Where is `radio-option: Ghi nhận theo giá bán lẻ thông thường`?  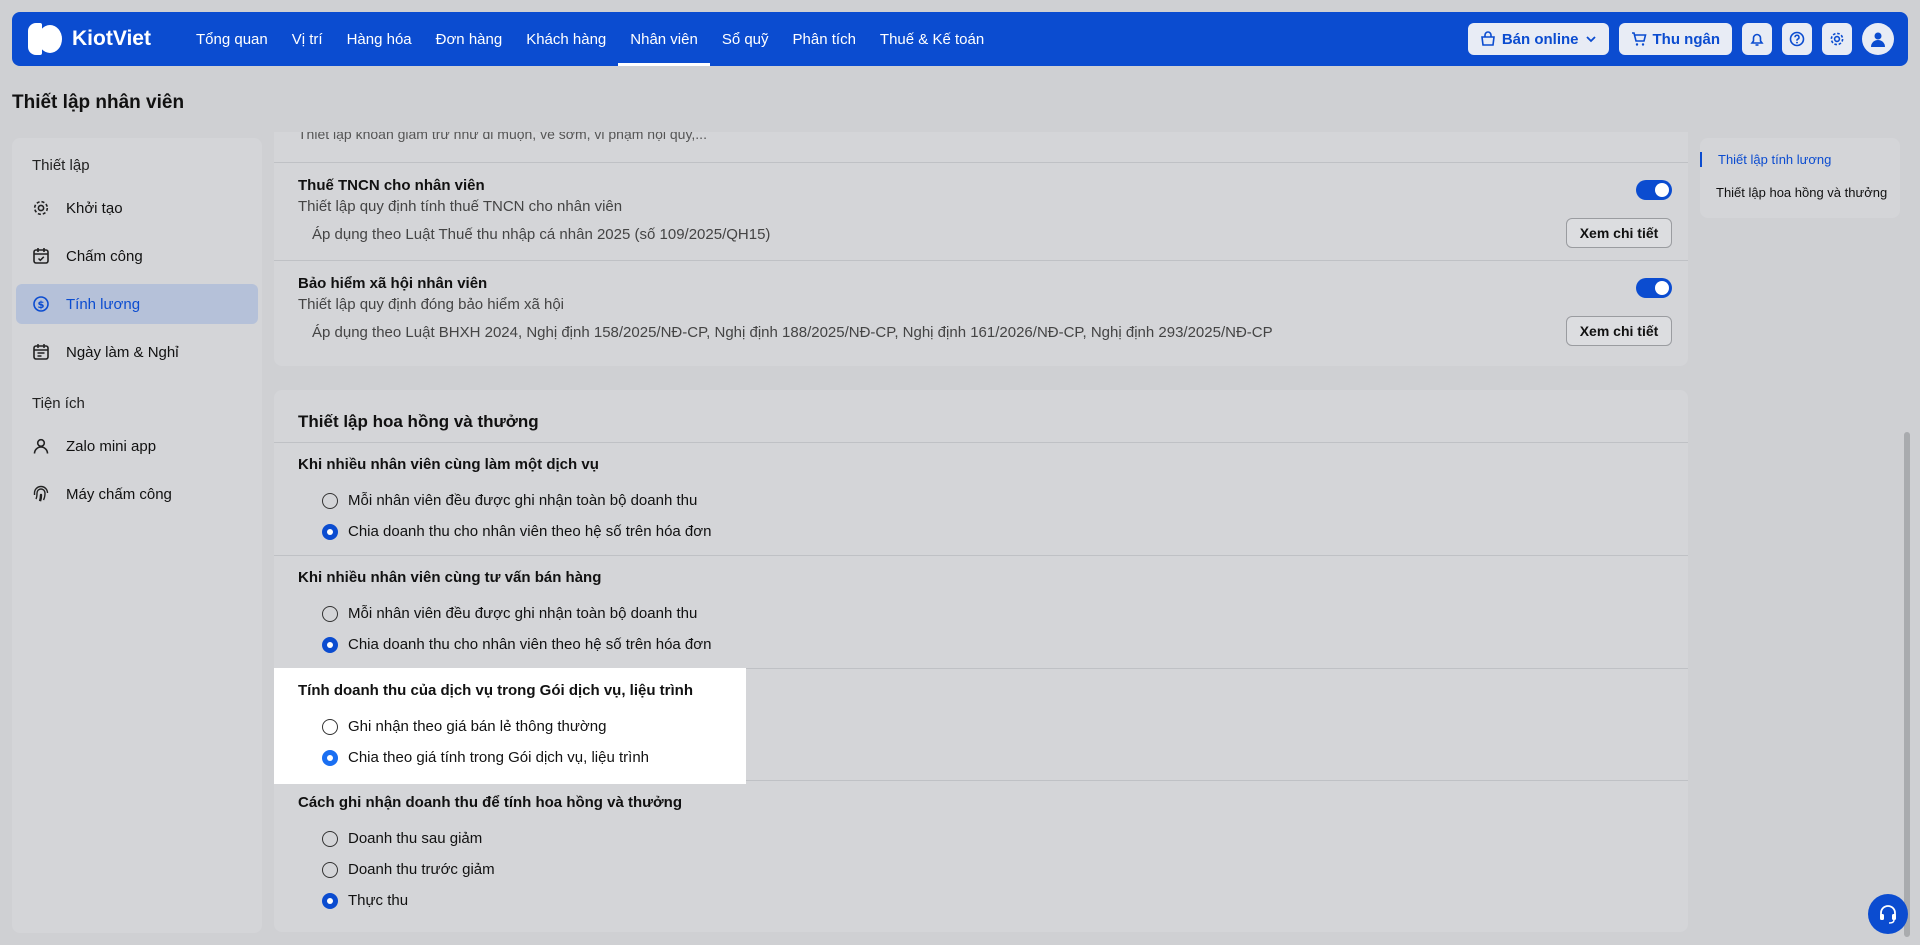 radio-option: Ghi nhận theo giá bán lẻ thông thường is located at coordinates (464, 726).